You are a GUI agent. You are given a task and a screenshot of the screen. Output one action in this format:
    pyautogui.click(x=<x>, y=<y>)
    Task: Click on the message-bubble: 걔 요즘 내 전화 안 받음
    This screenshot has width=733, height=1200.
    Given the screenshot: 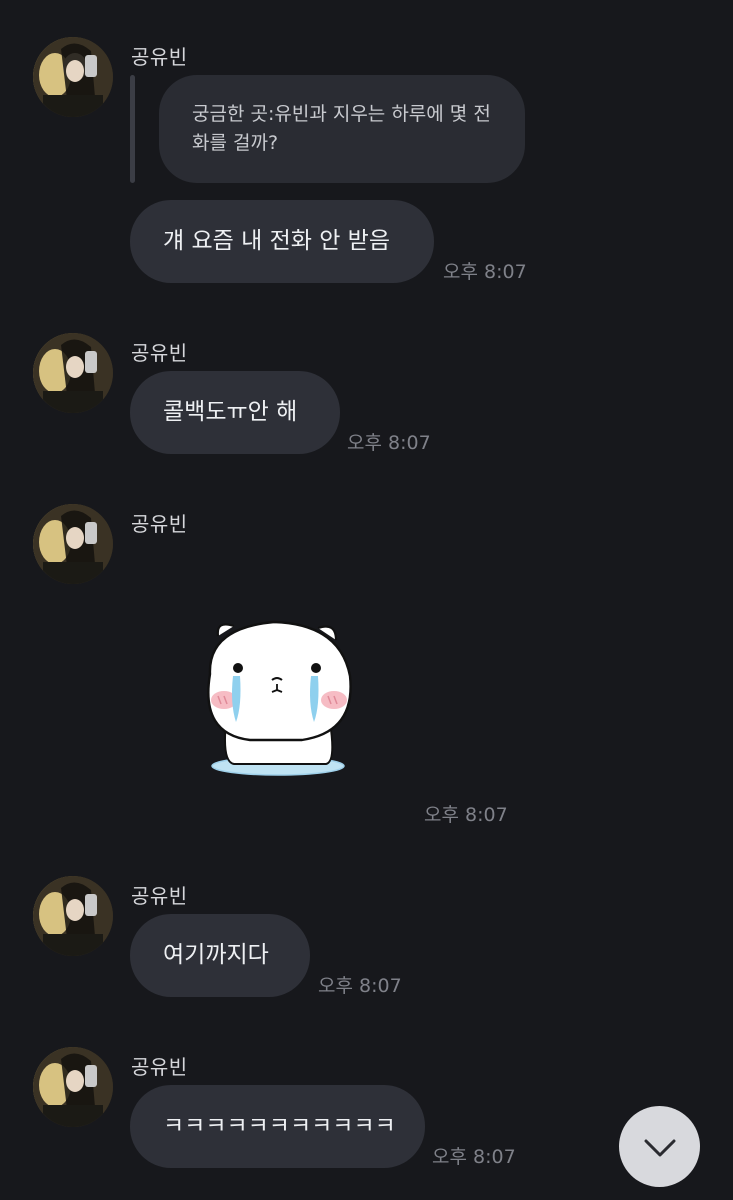 What is the action you would take?
    pyautogui.click(x=282, y=241)
    